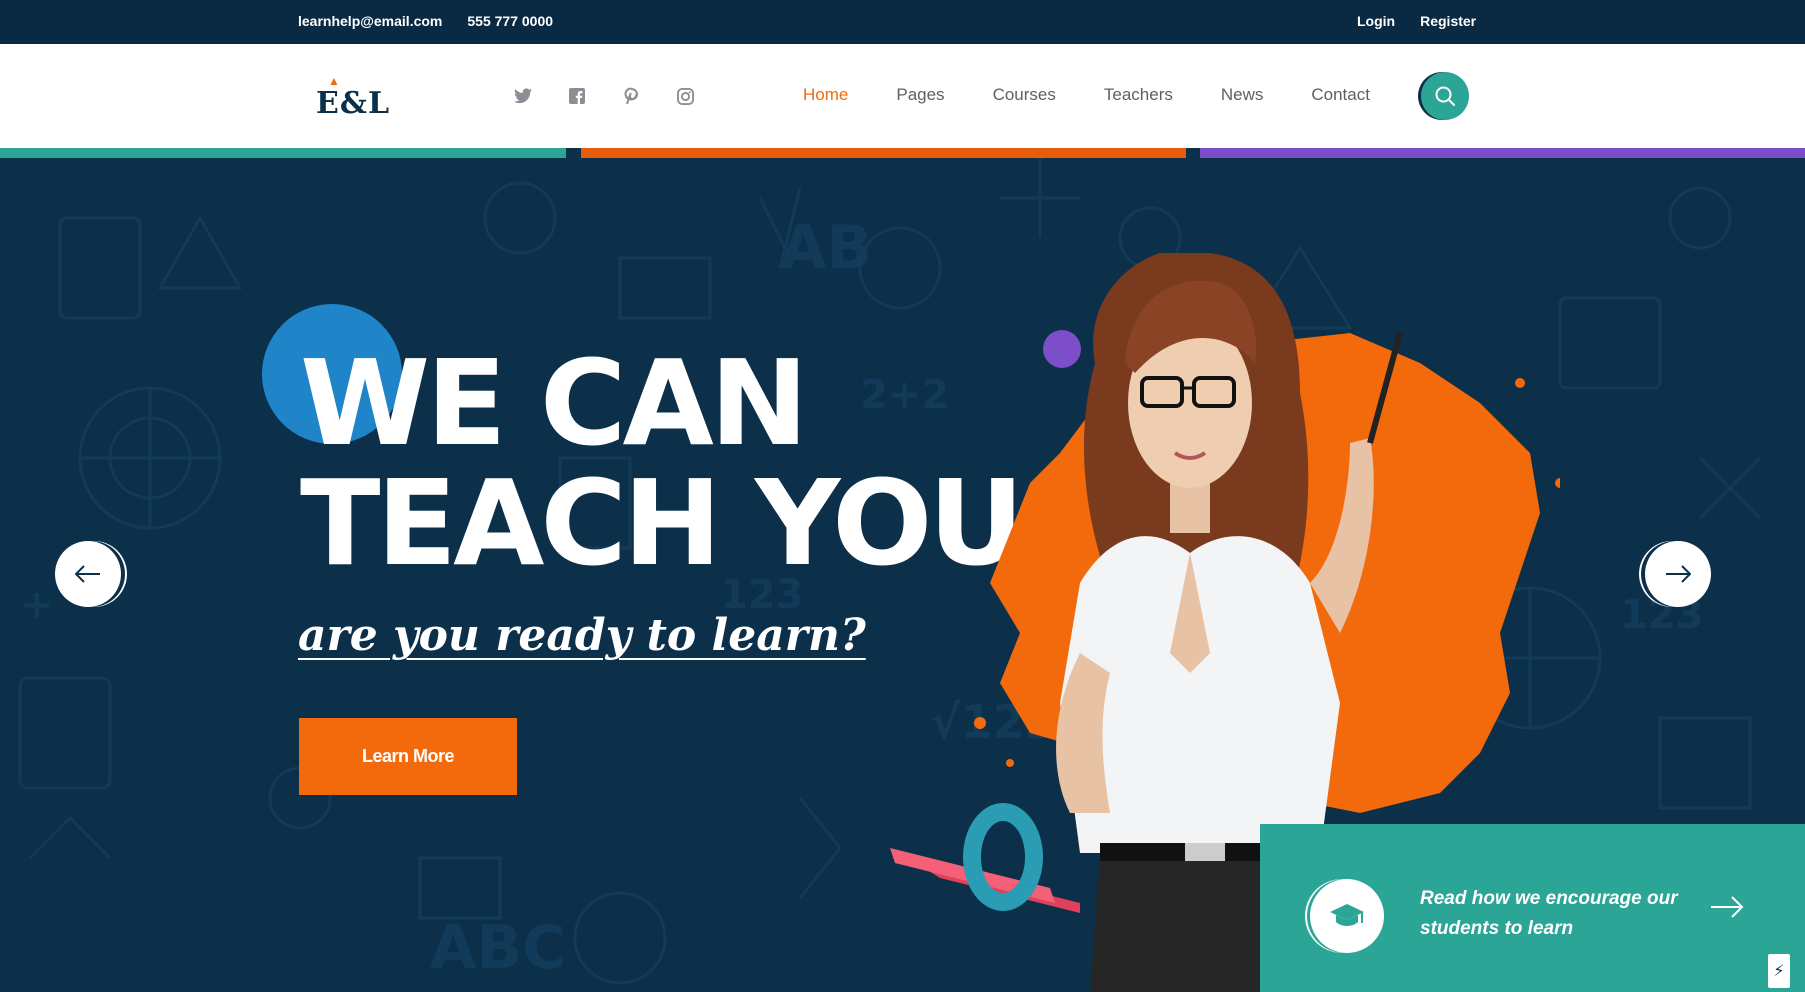 The height and width of the screenshot is (992, 1805). I want to click on search-button, so click(1445, 96).